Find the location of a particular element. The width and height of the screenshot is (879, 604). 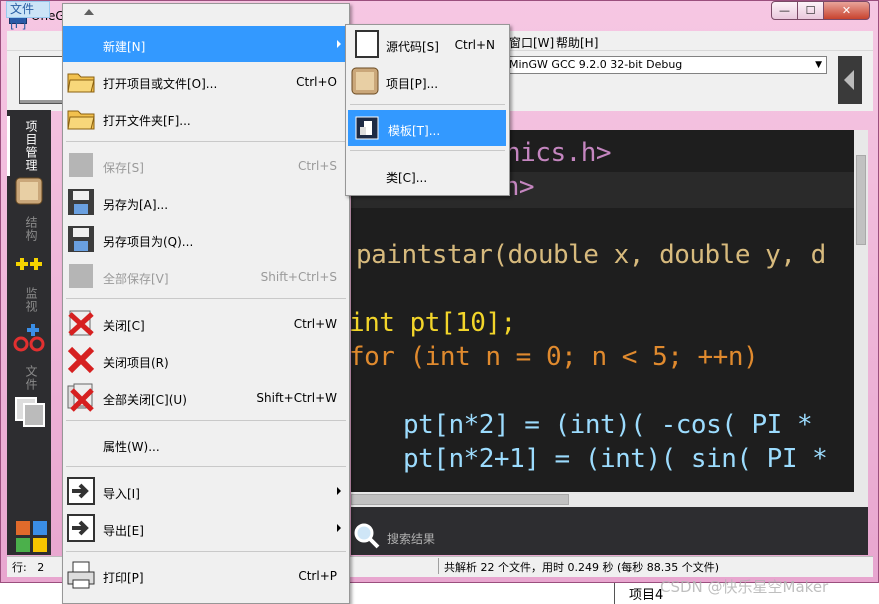

save-icon is located at coordinates (81, 165).